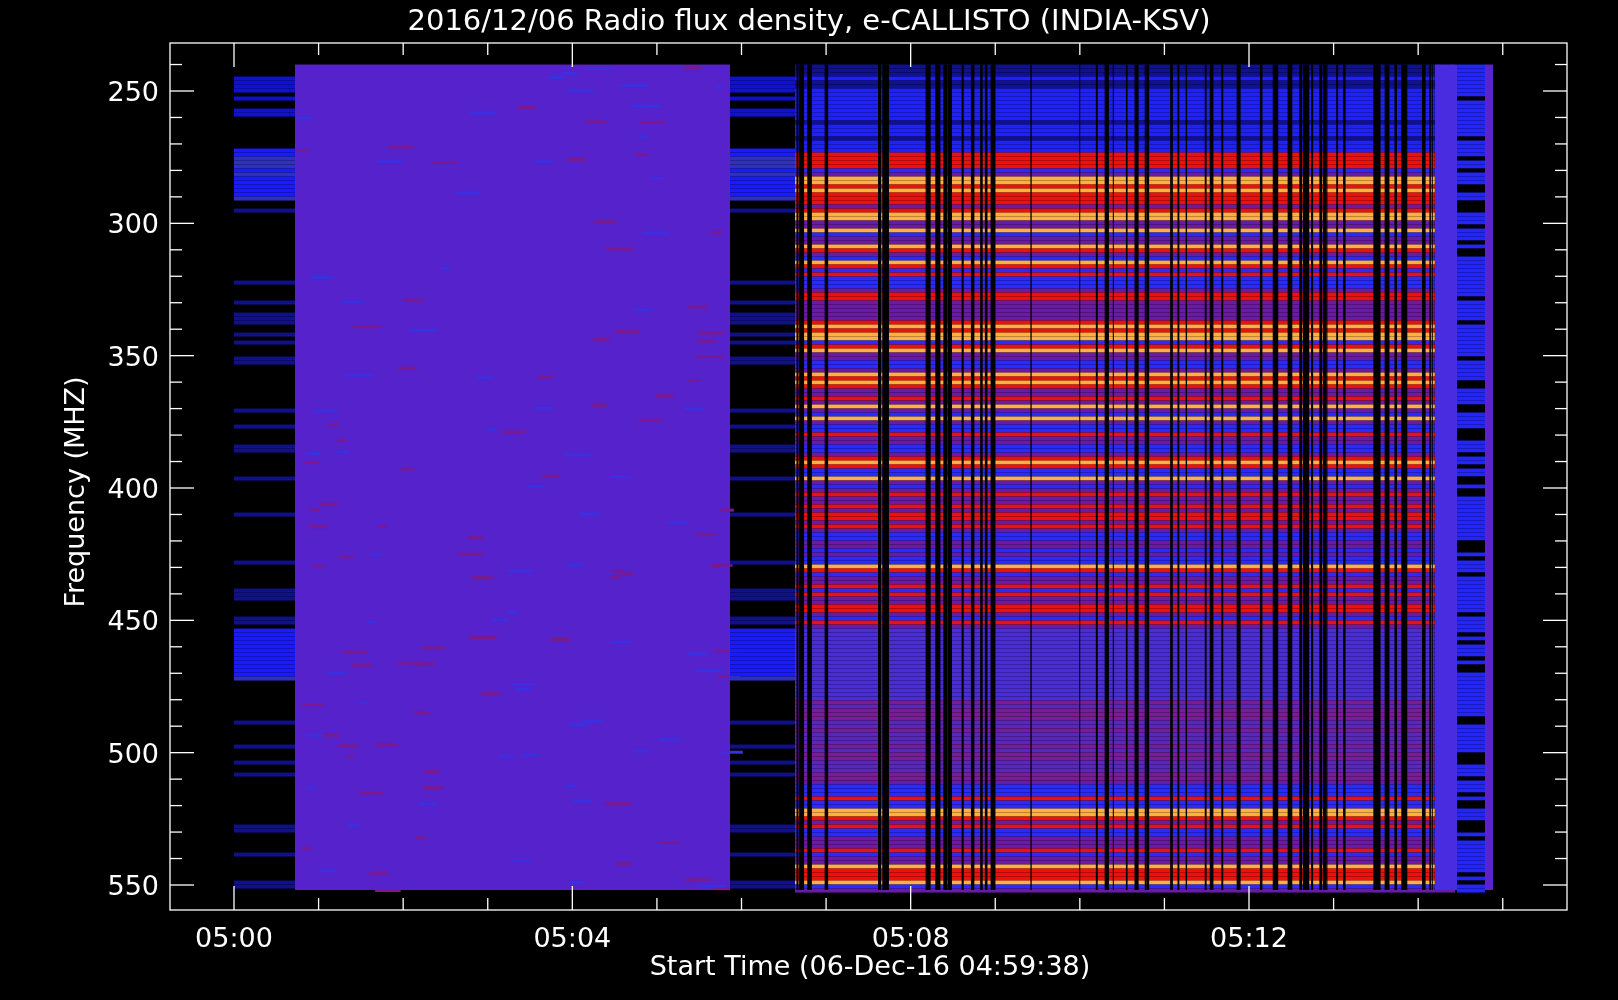 This screenshot has height=1000, width=1618. What do you see at coordinates (133, 356) in the screenshot?
I see `y-tick-label: 350` at bounding box center [133, 356].